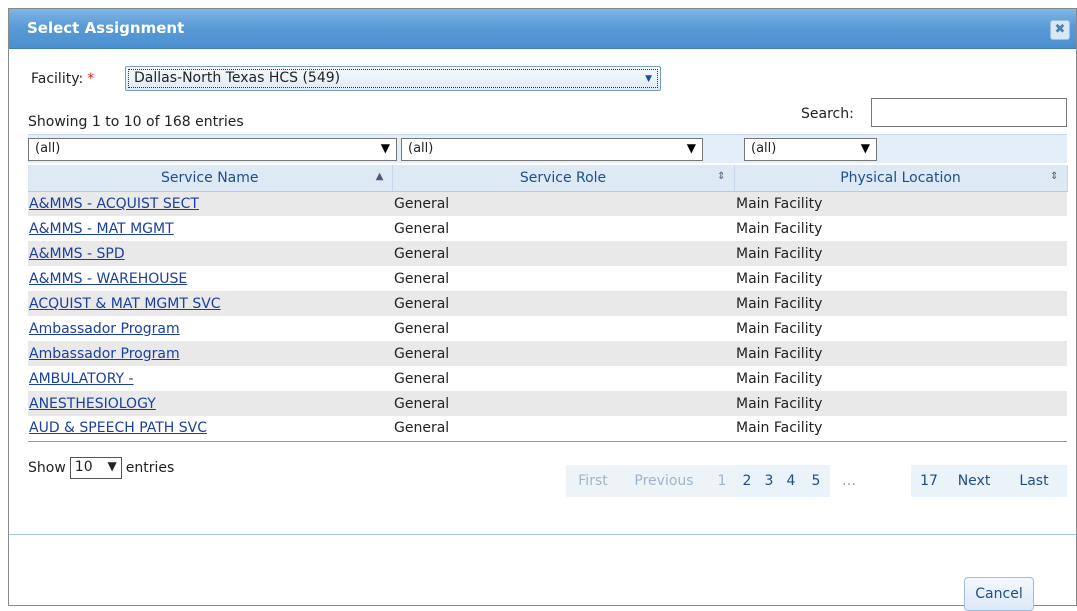 This screenshot has width=1077, height=611. What do you see at coordinates (747, 481) in the screenshot?
I see `pagination-page-2: 2` at bounding box center [747, 481].